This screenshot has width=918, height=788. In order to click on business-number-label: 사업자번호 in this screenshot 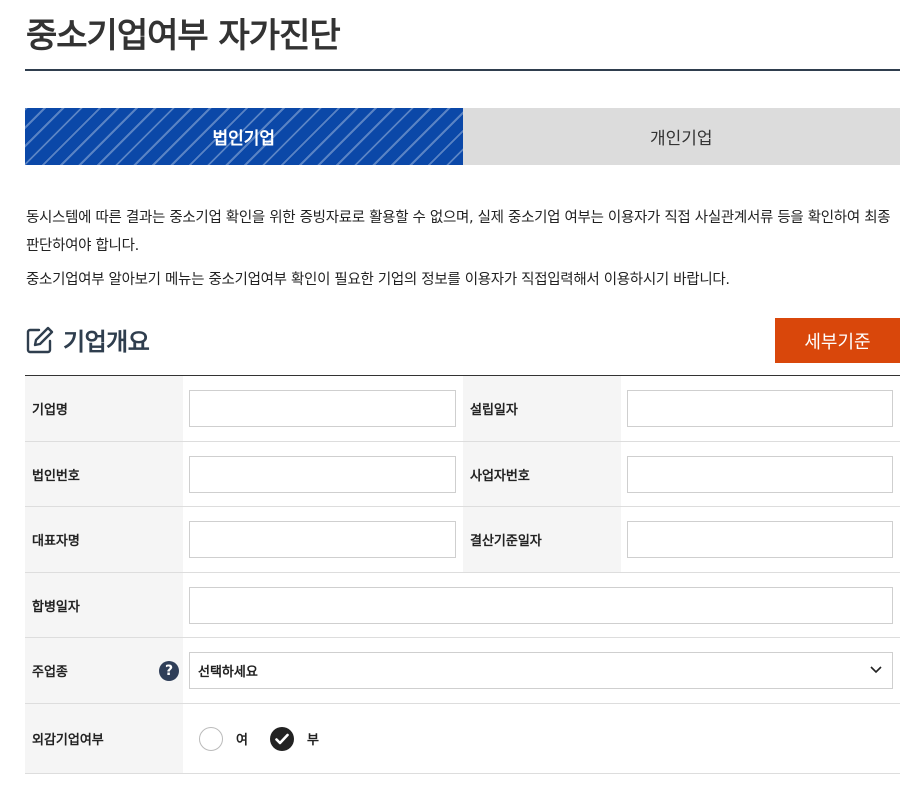, I will do `click(542, 474)`.